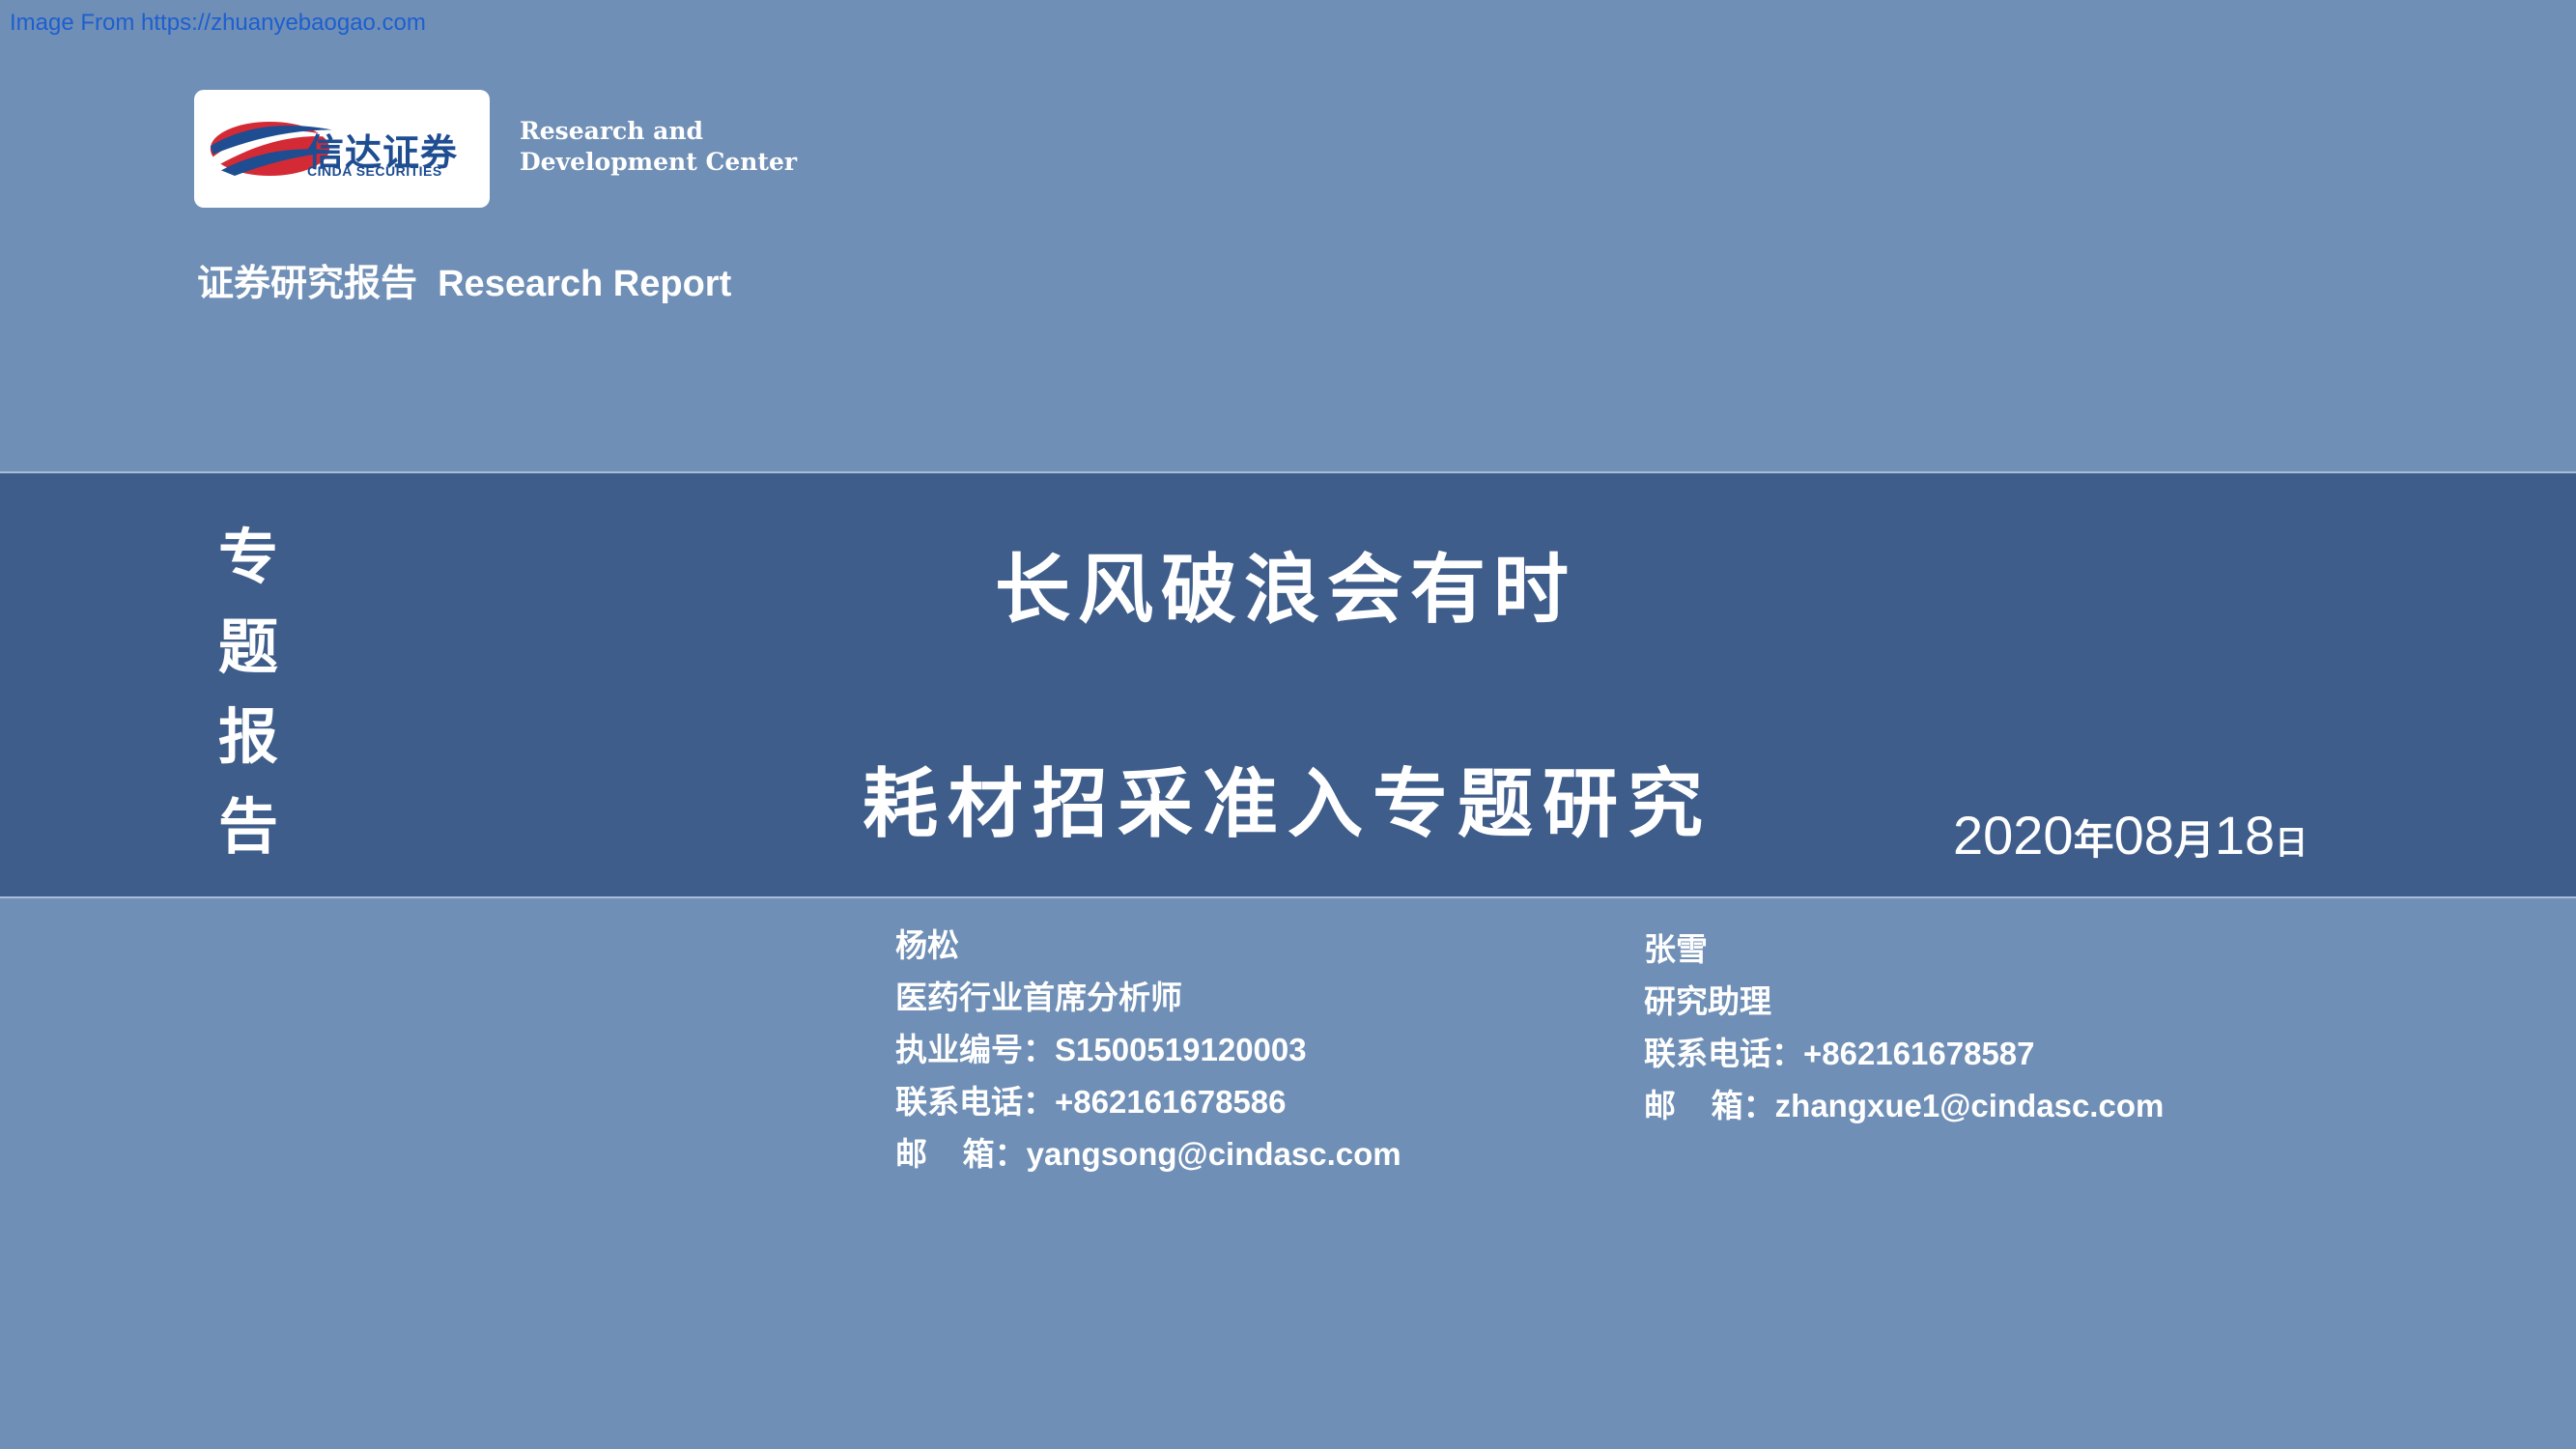 The image size is (2576, 1449). I want to click on rd-center-label: Research and Development Center, so click(658, 147).